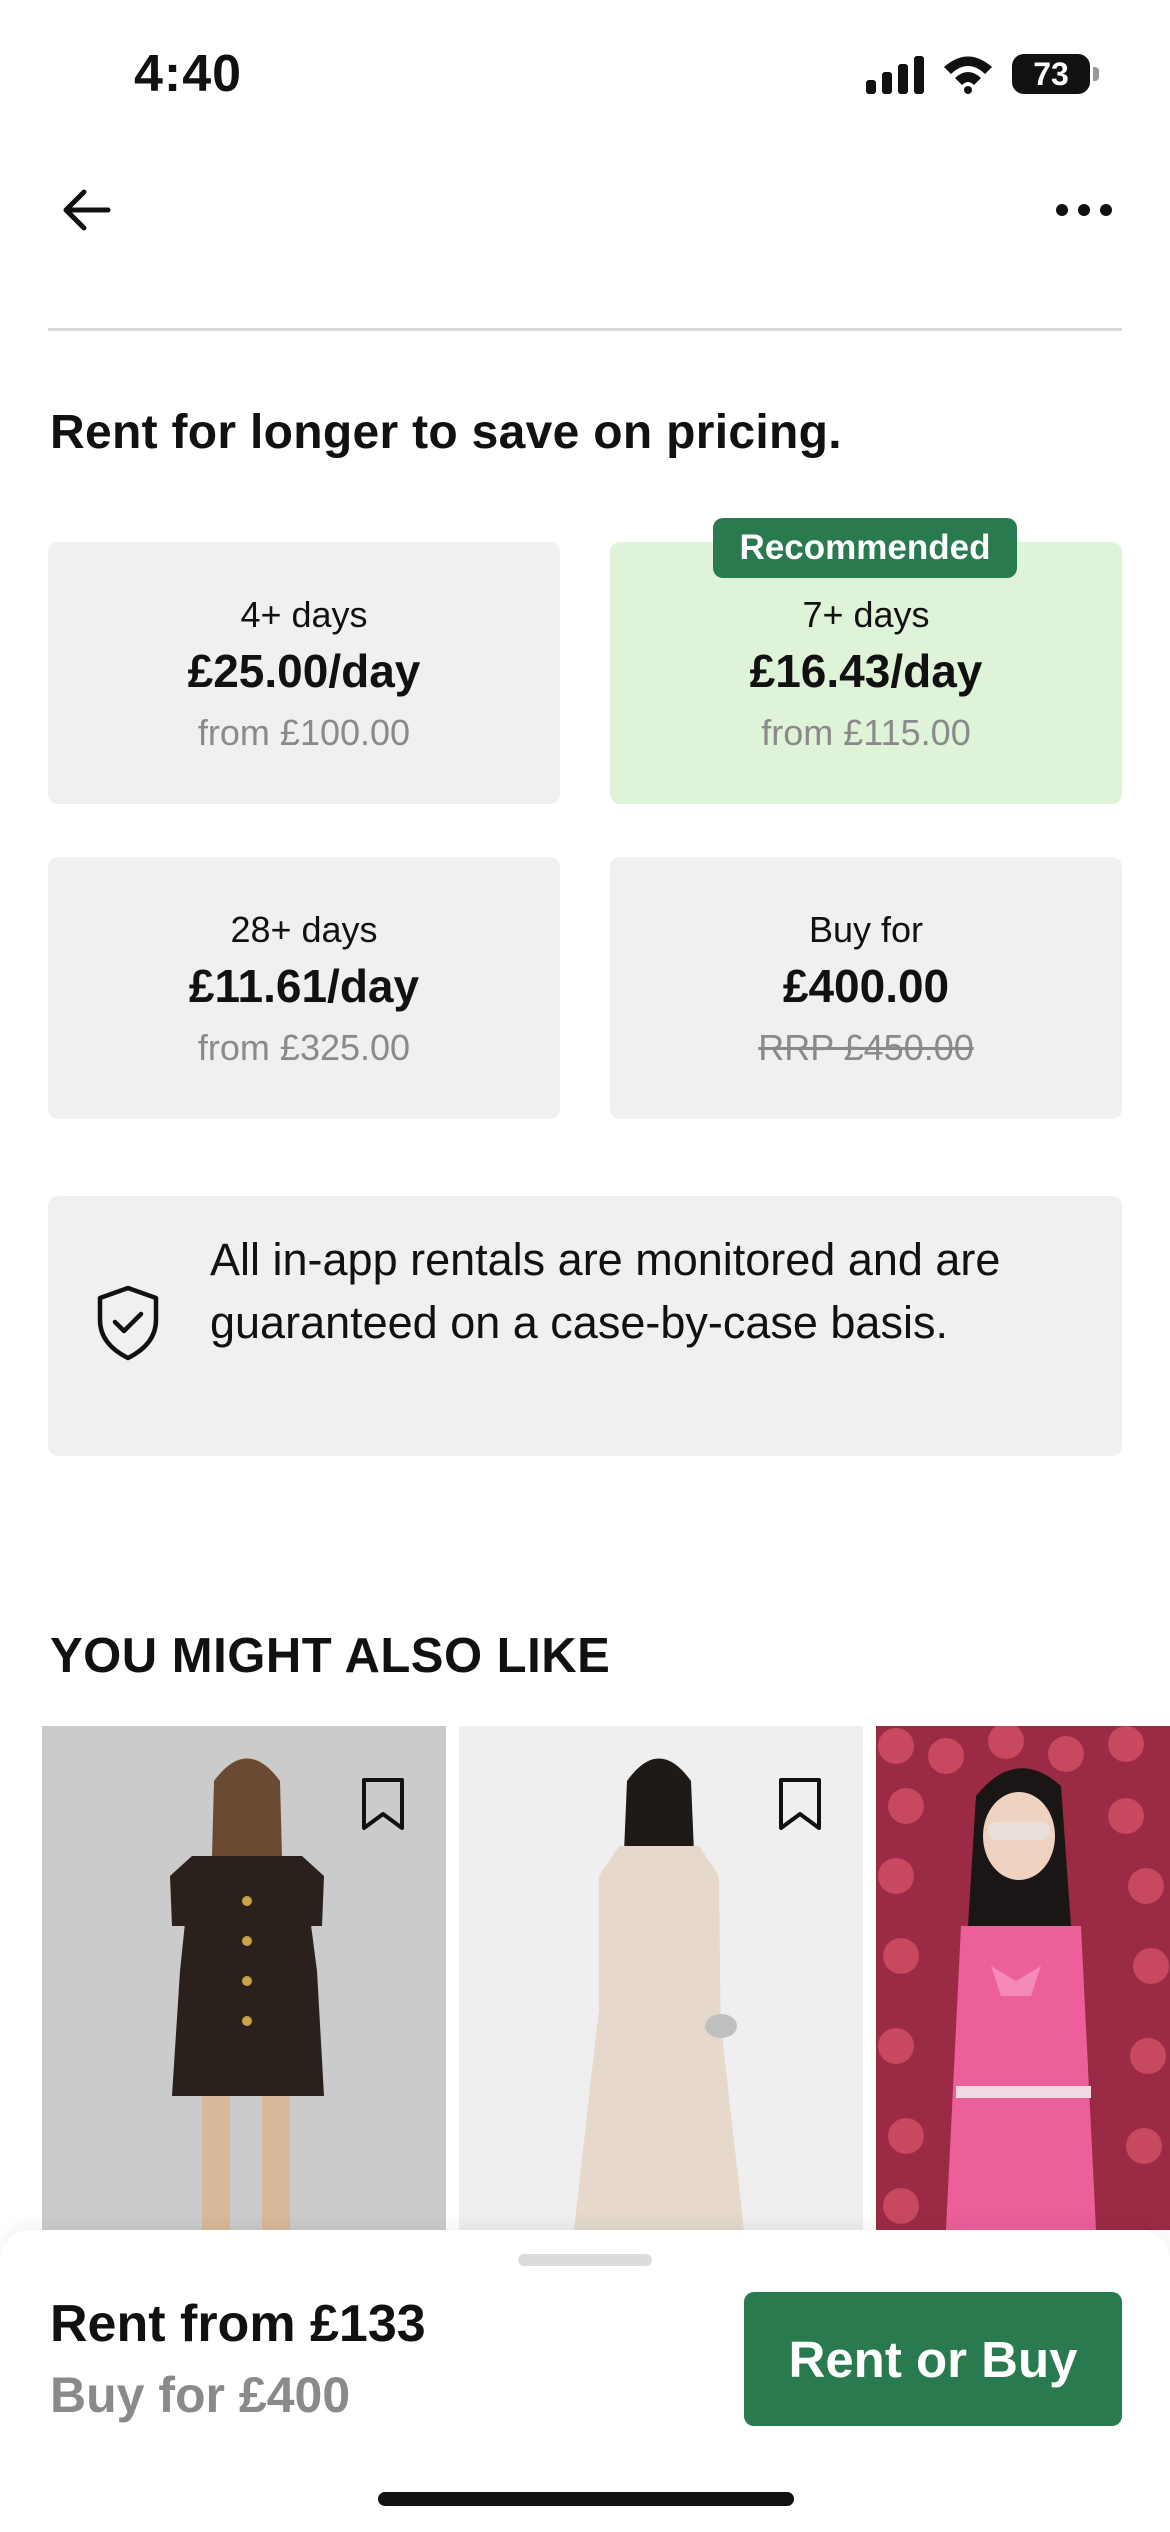  I want to click on option-subtotal: from £100.00, so click(304, 732).